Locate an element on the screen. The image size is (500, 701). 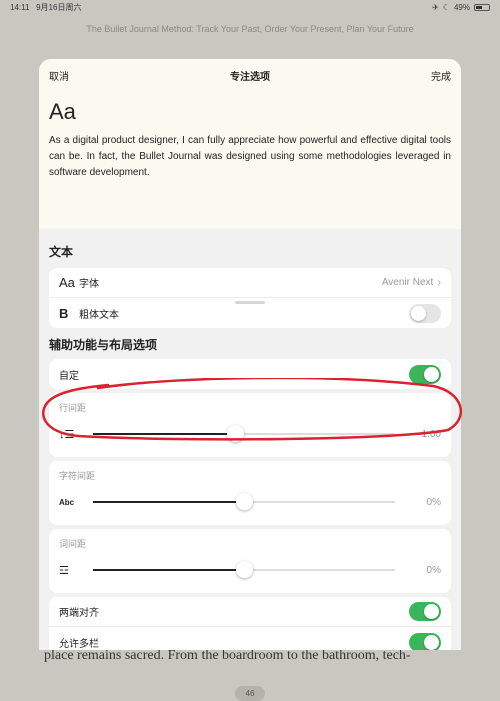
drag-handle is located at coordinates (250, 300).